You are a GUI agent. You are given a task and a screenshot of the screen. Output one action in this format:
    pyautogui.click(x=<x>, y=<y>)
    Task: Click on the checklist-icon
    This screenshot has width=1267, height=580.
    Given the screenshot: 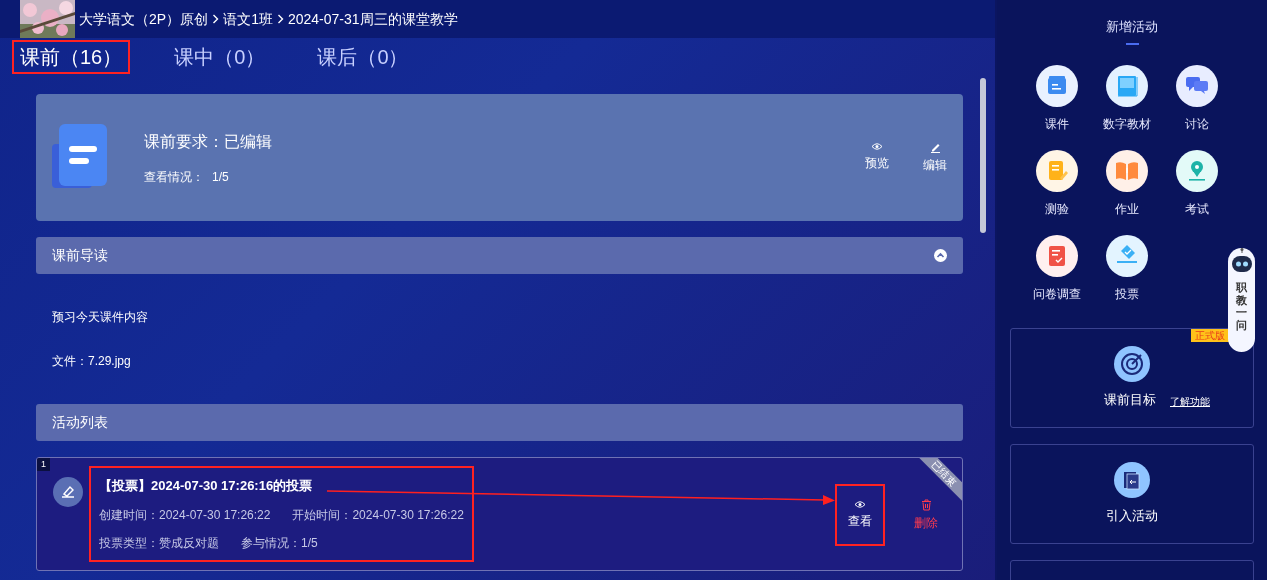 What is the action you would take?
    pyautogui.click(x=1057, y=255)
    